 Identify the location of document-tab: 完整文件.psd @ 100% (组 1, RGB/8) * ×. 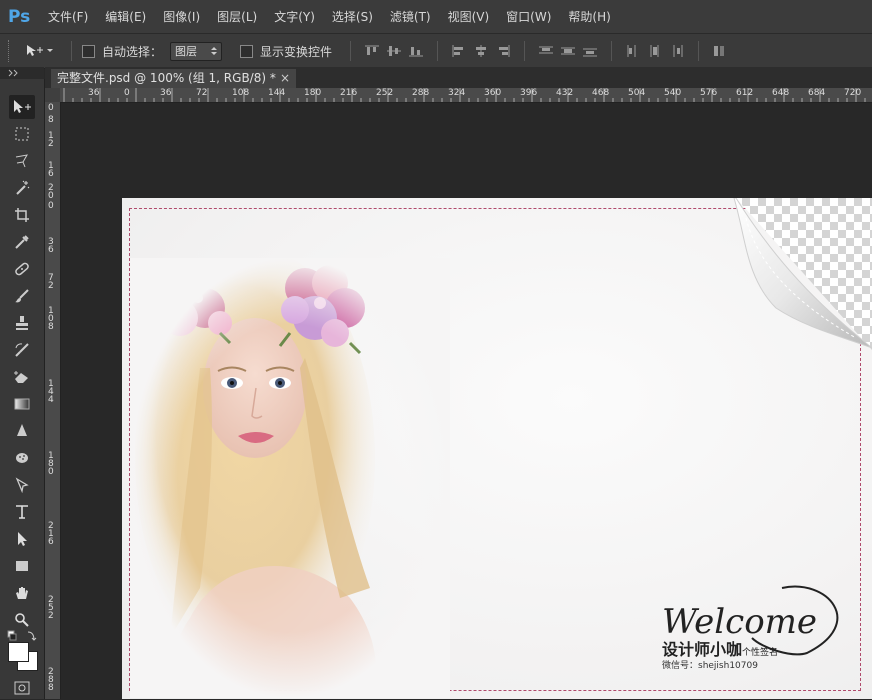
(173, 78).